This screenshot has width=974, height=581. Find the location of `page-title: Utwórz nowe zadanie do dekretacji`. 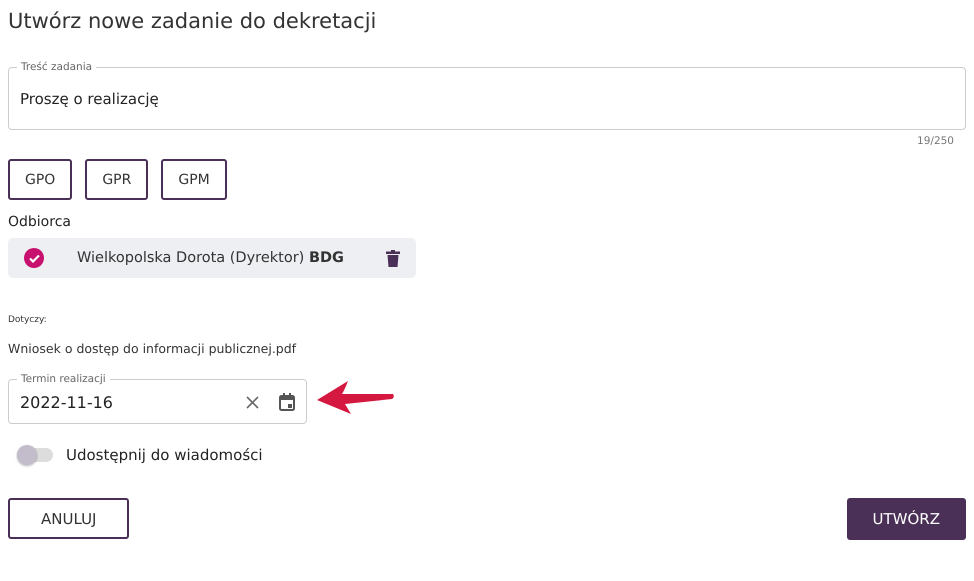

page-title: Utwórz nowe zadanie do dekretacji is located at coordinates (193, 21).